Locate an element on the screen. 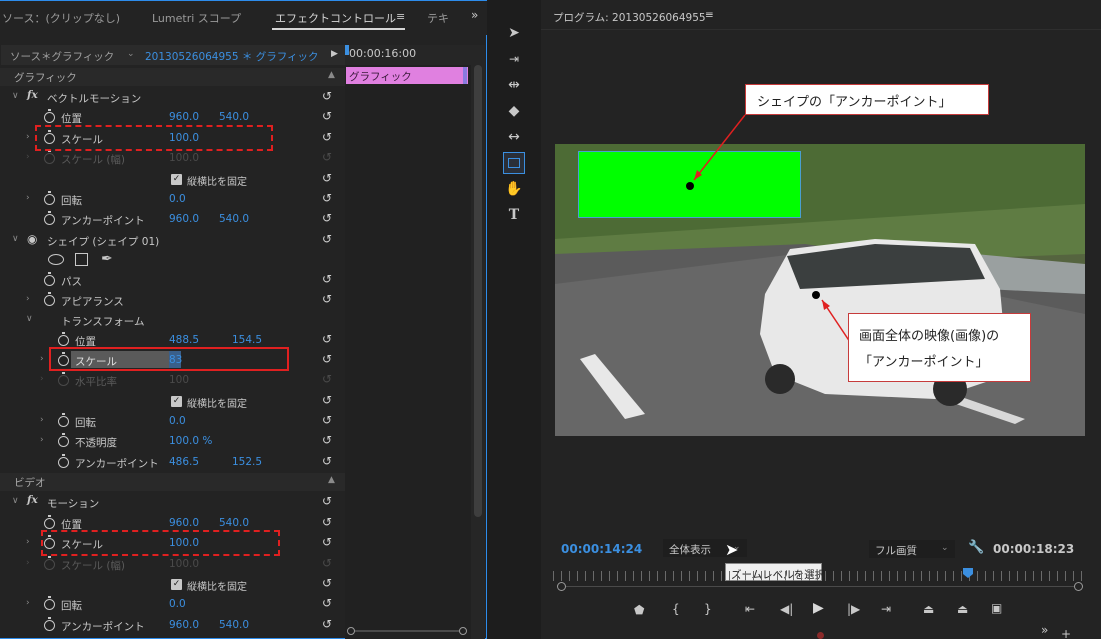 This screenshot has width=1101, height=639. callout-shape-anchor: シェイプの「アンカーポイント」 is located at coordinates (867, 99).